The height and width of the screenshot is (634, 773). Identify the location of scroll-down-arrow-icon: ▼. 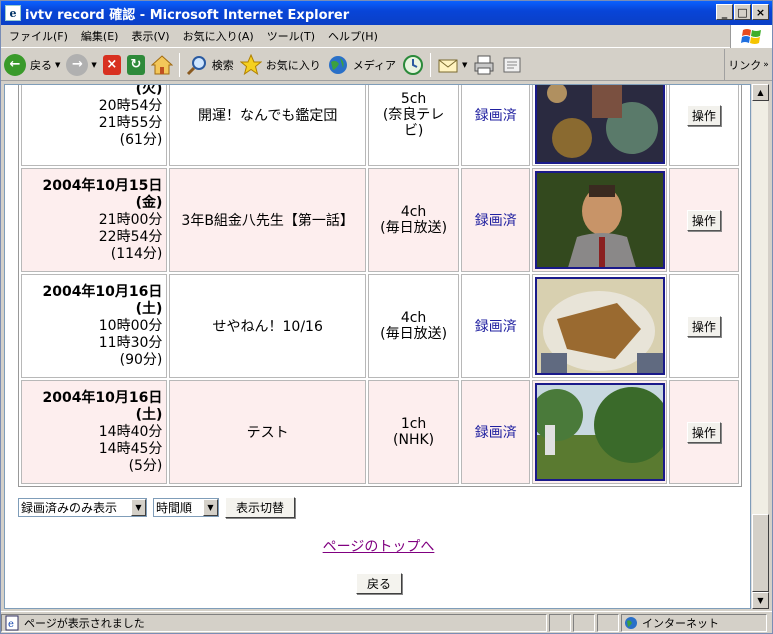
(760, 600).